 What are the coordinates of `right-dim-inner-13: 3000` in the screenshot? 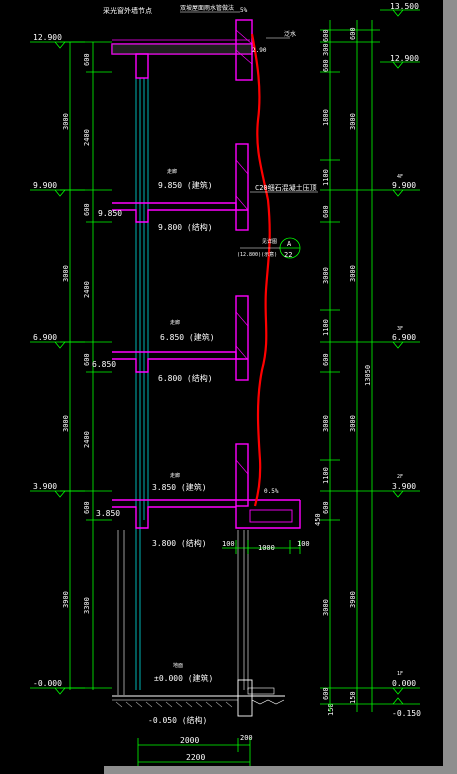 It's located at (326, 607).